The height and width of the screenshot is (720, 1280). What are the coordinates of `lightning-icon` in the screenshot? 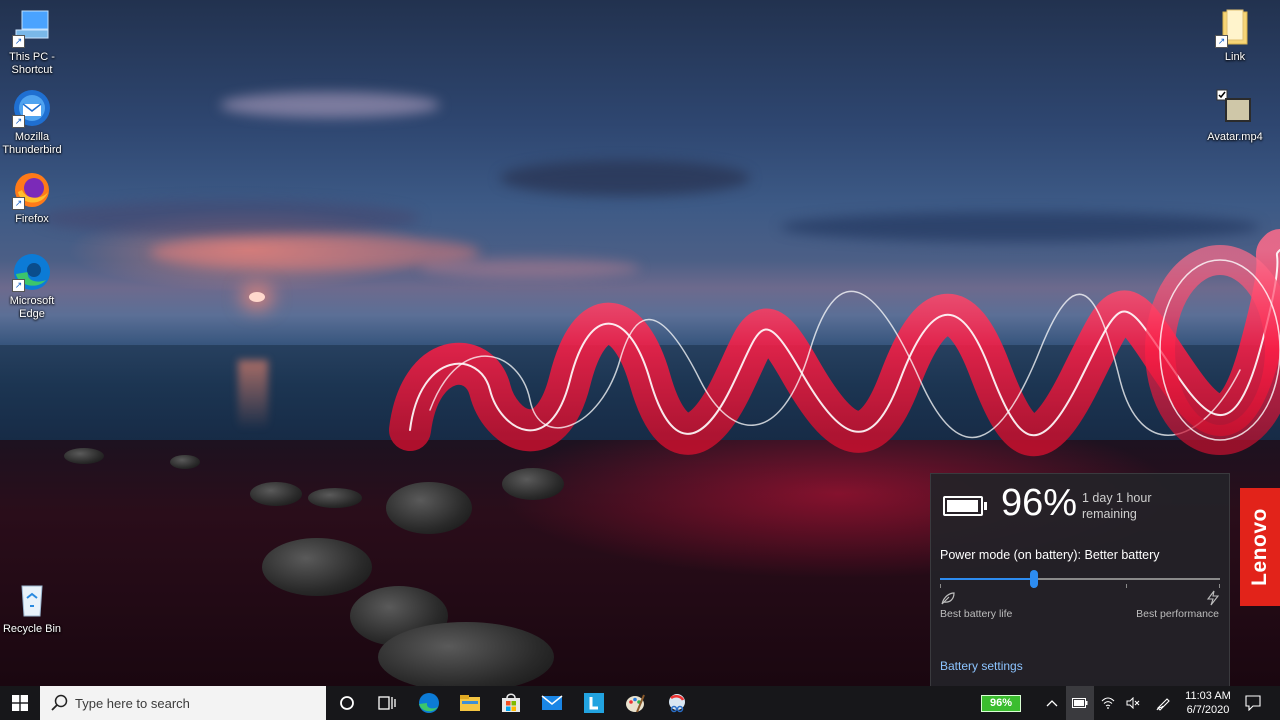 It's located at (1213, 598).